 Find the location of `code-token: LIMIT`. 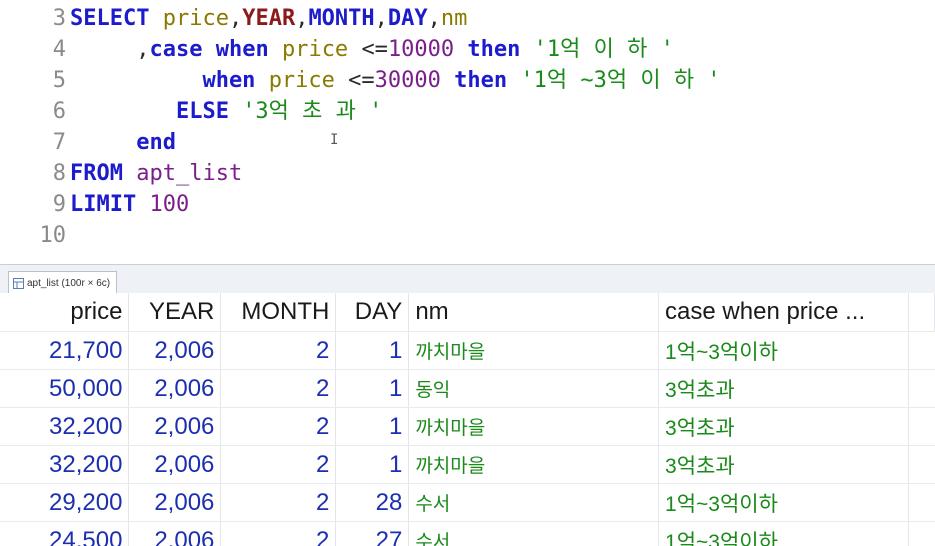

code-token: LIMIT is located at coordinates (110, 204).